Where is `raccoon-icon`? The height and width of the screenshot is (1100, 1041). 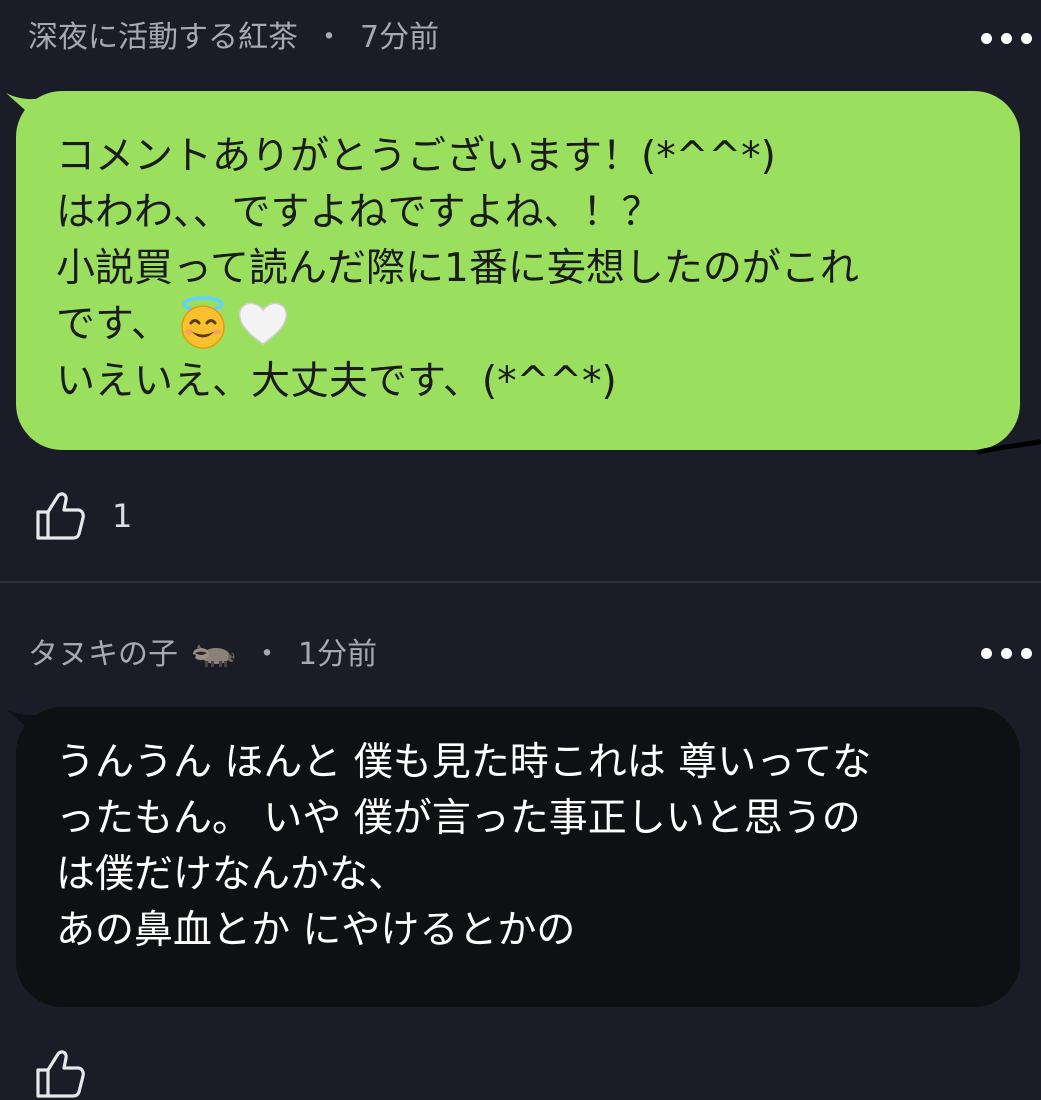 raccoon-icon is located at coordinates (213, 655).